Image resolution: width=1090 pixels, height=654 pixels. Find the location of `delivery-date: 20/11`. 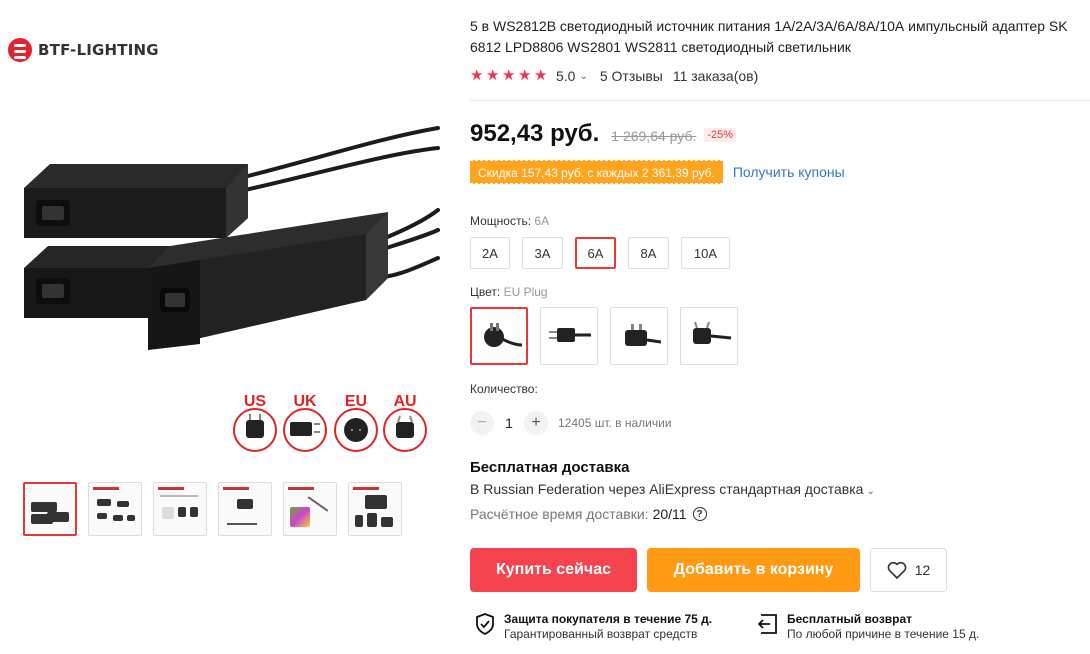

delivery-date: 20/11 is located at coordinates (669, 514).